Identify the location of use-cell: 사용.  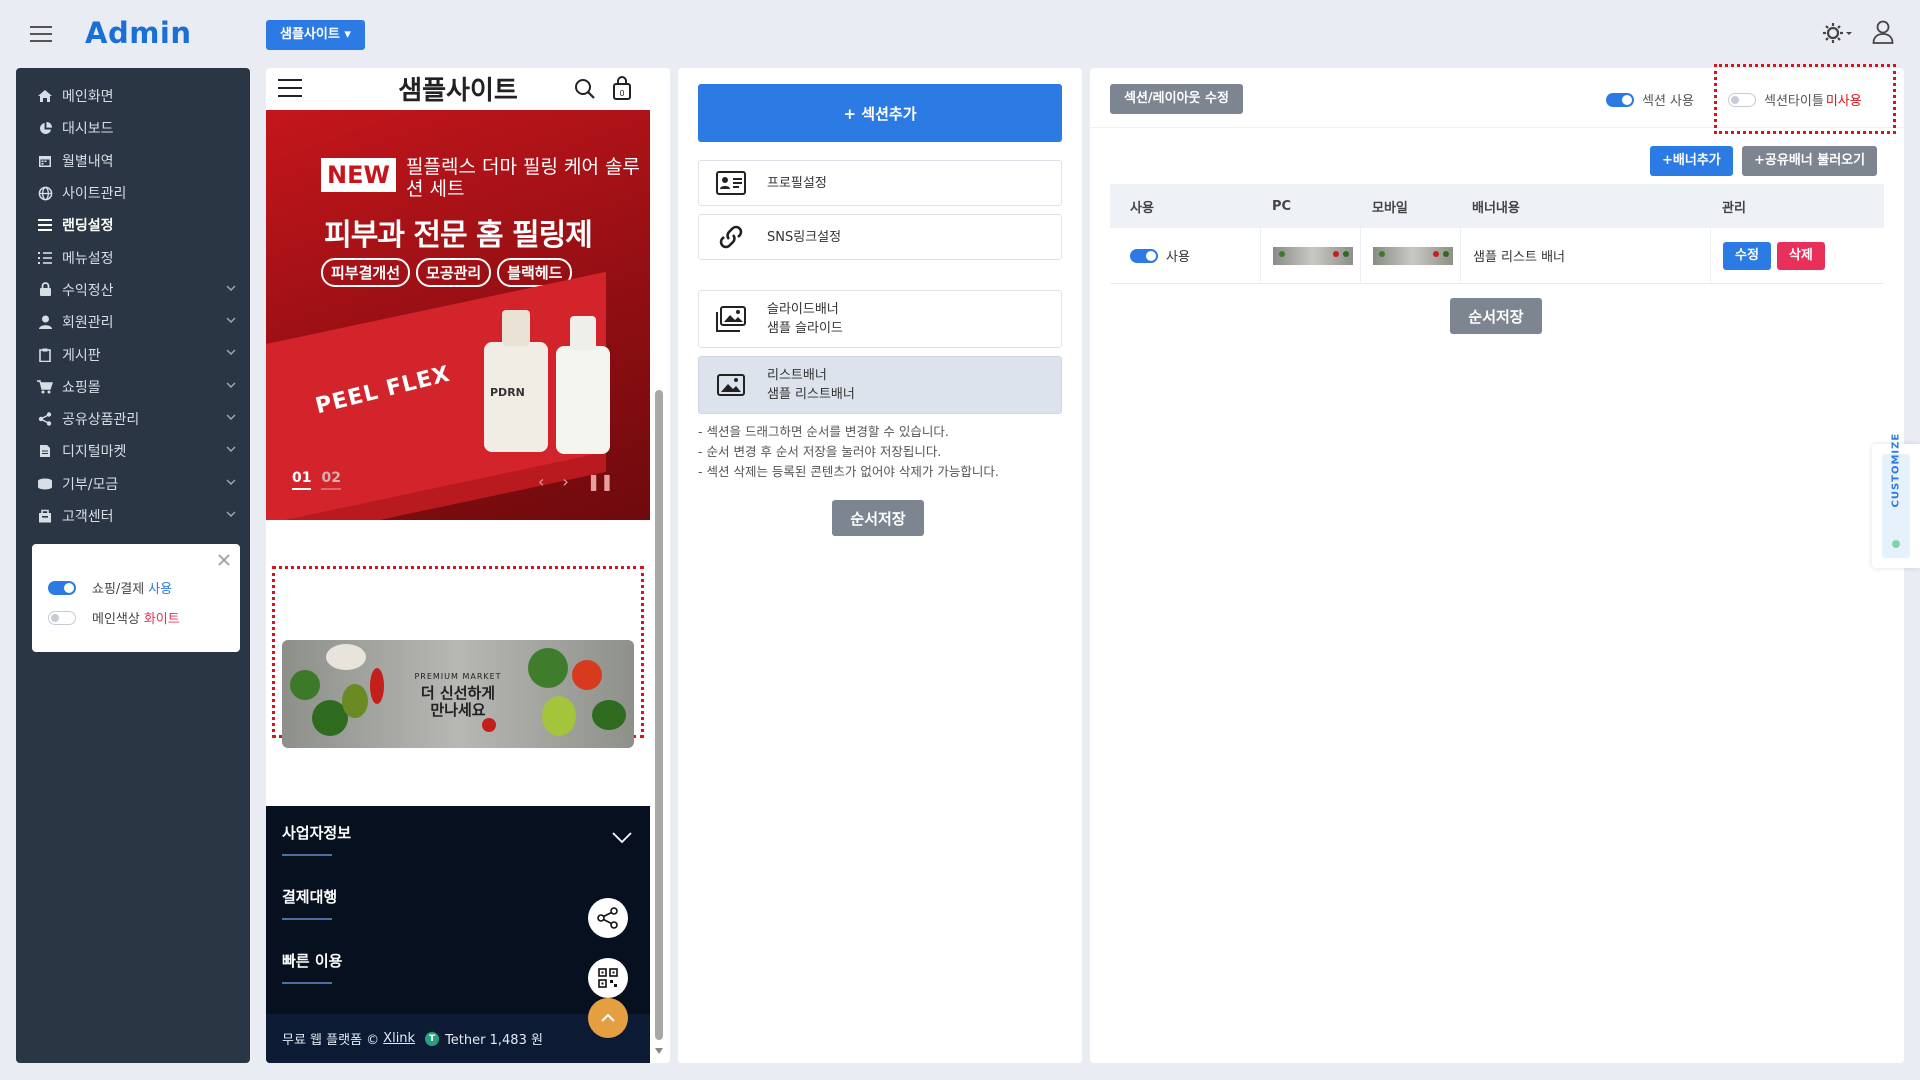
(1185, 255).